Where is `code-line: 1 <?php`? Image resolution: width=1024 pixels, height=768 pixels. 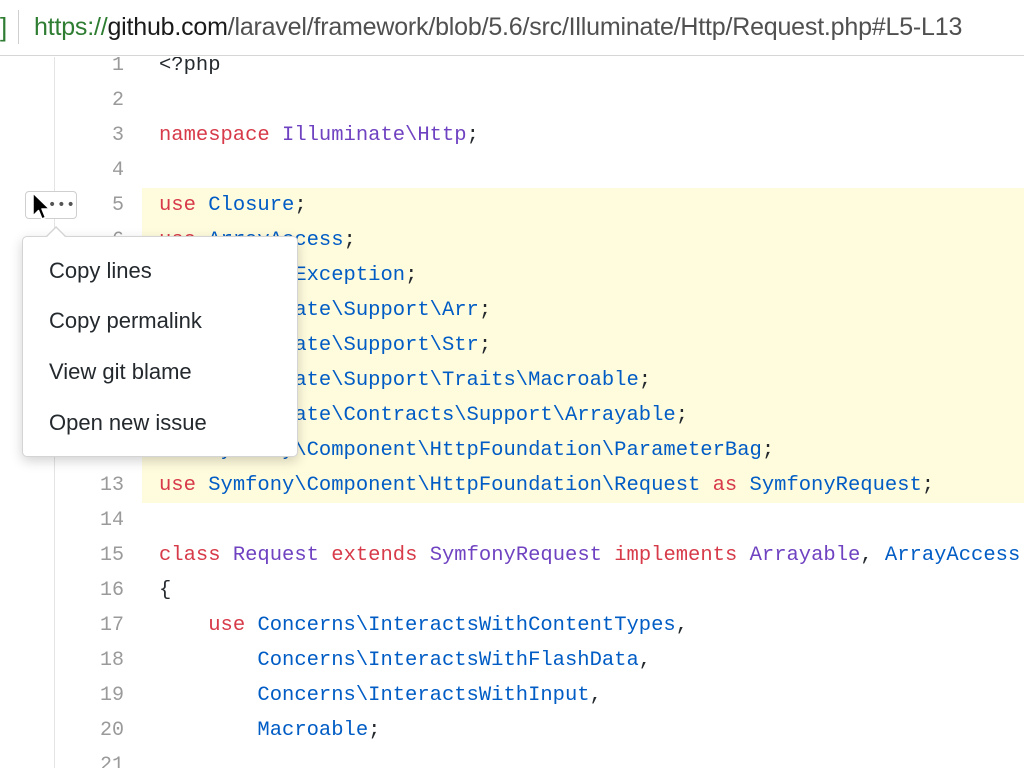
code-line: 1 <?php is located at coordinates (512, 70).